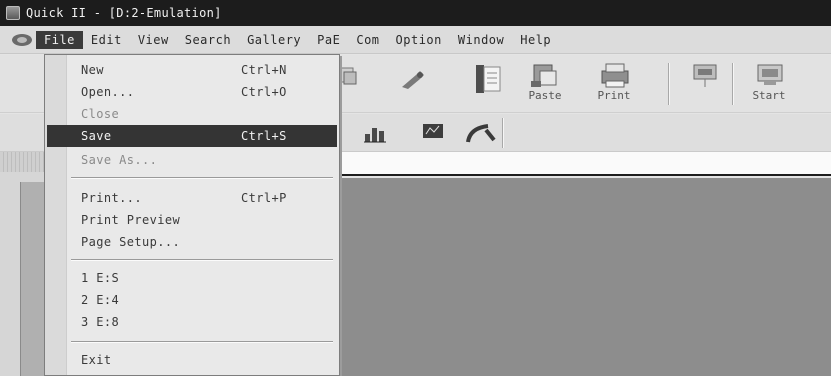 The width and height of the screenshot is (831, 376). Describe the element at coordinates (192, 300) in the screenshot. I see `menu-item-recent-2: 2 E:4` at that location.